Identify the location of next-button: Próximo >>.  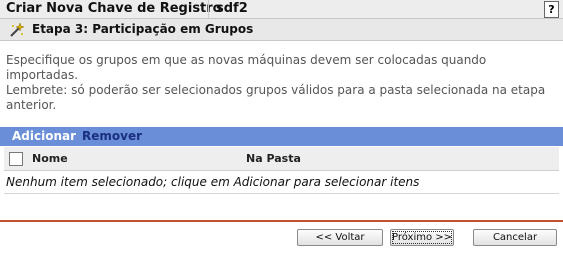
(422, 237).